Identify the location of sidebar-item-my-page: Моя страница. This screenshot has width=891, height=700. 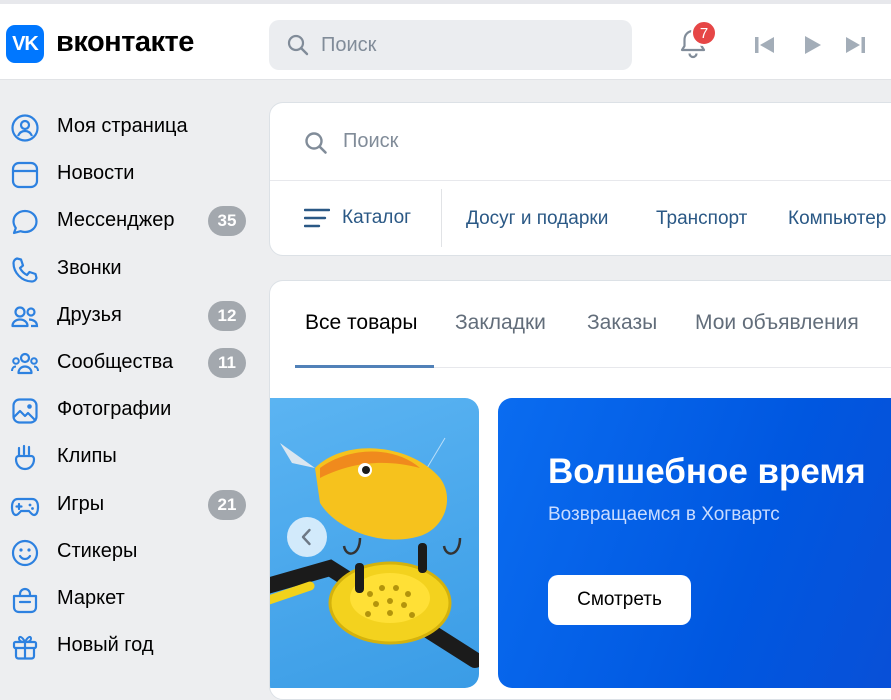
(134, 127).